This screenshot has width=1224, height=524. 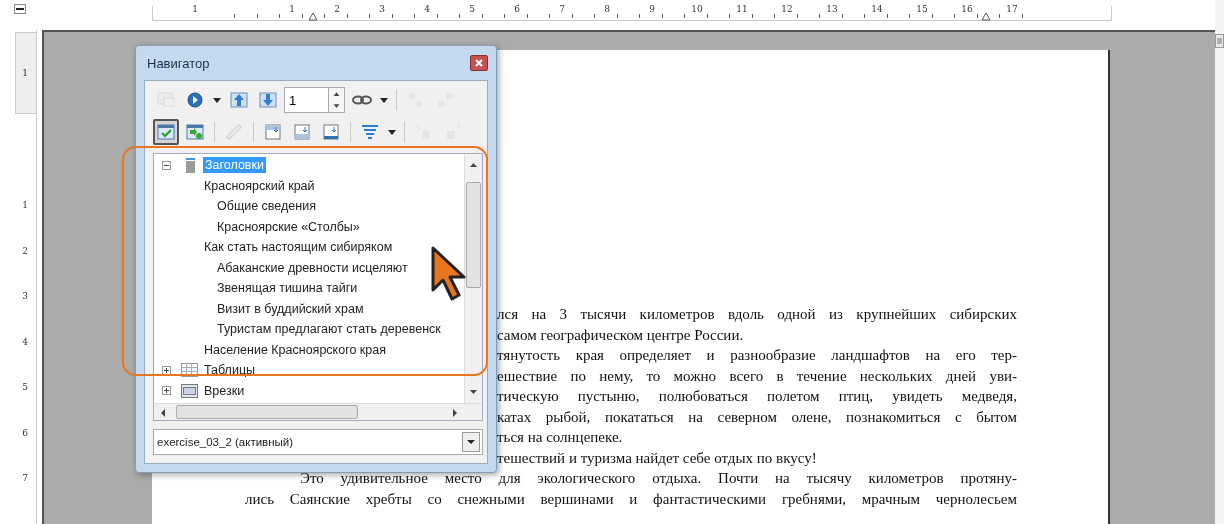 What do you see at coordinates (657, 458) in the screenshot?
I see `document-text-line: тешествий и туризма найдет себе отдых по вкусу!` at bounding box center [657, 458].